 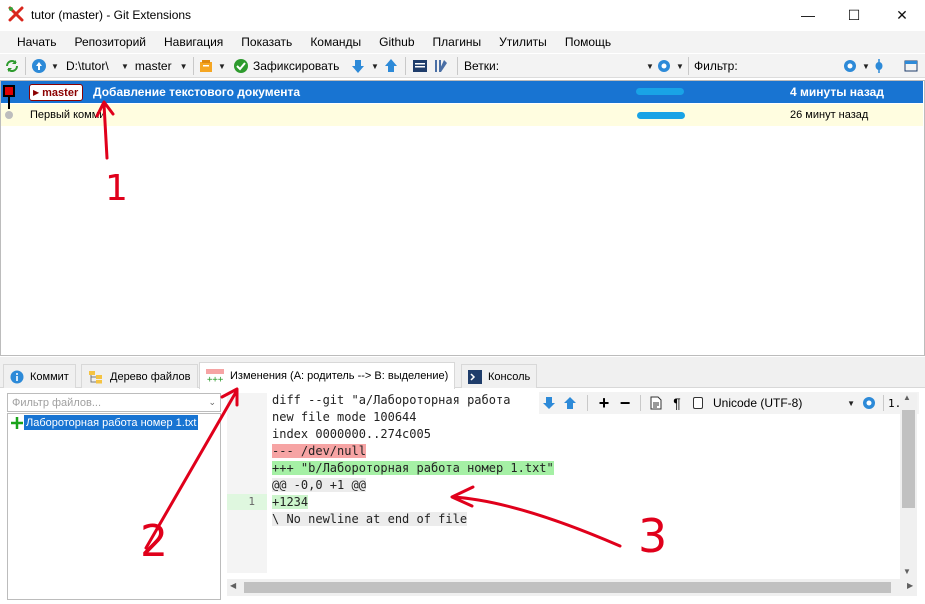 What do you see at coordinates (111, 15) in the screenshot?
I see `window-title: tutor (master) - Git Extensions` at bounding box center [111, 15].